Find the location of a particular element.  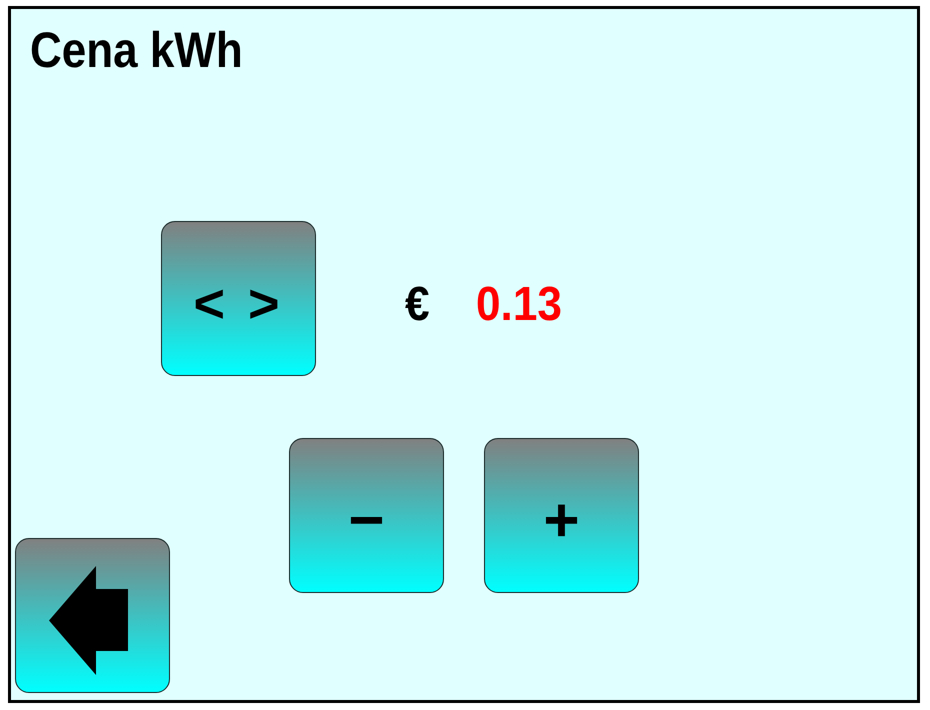

decrease-button: − is located at coordinates (366, 515).